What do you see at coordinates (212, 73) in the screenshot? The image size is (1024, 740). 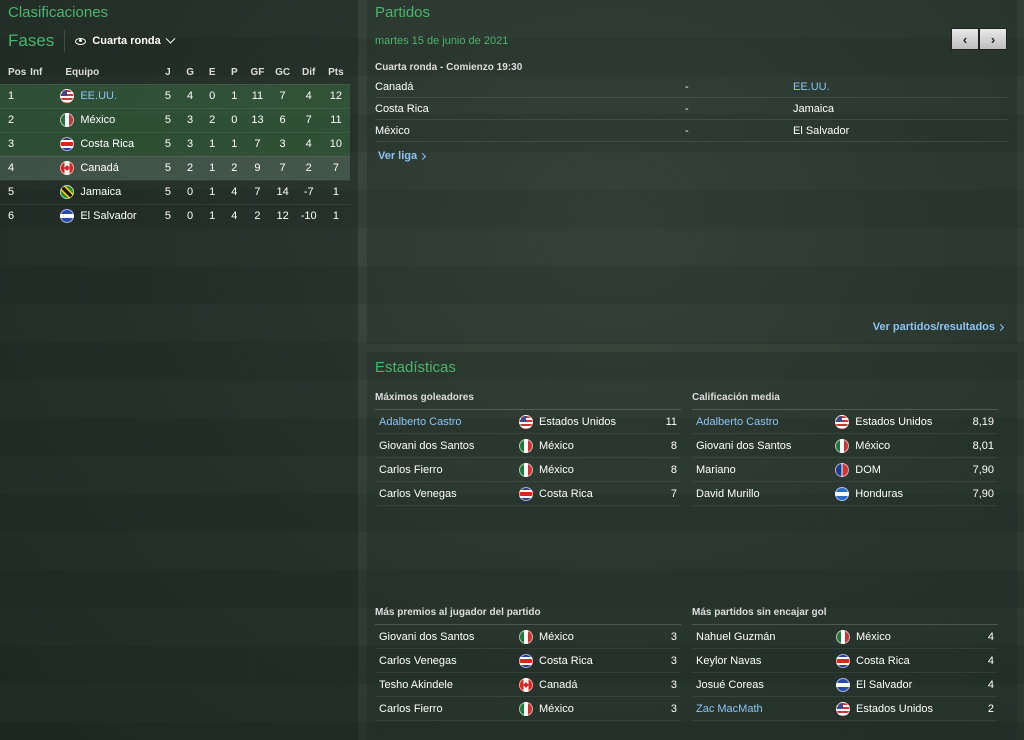 I see `col-e: E` at bounding box center [212, 73].